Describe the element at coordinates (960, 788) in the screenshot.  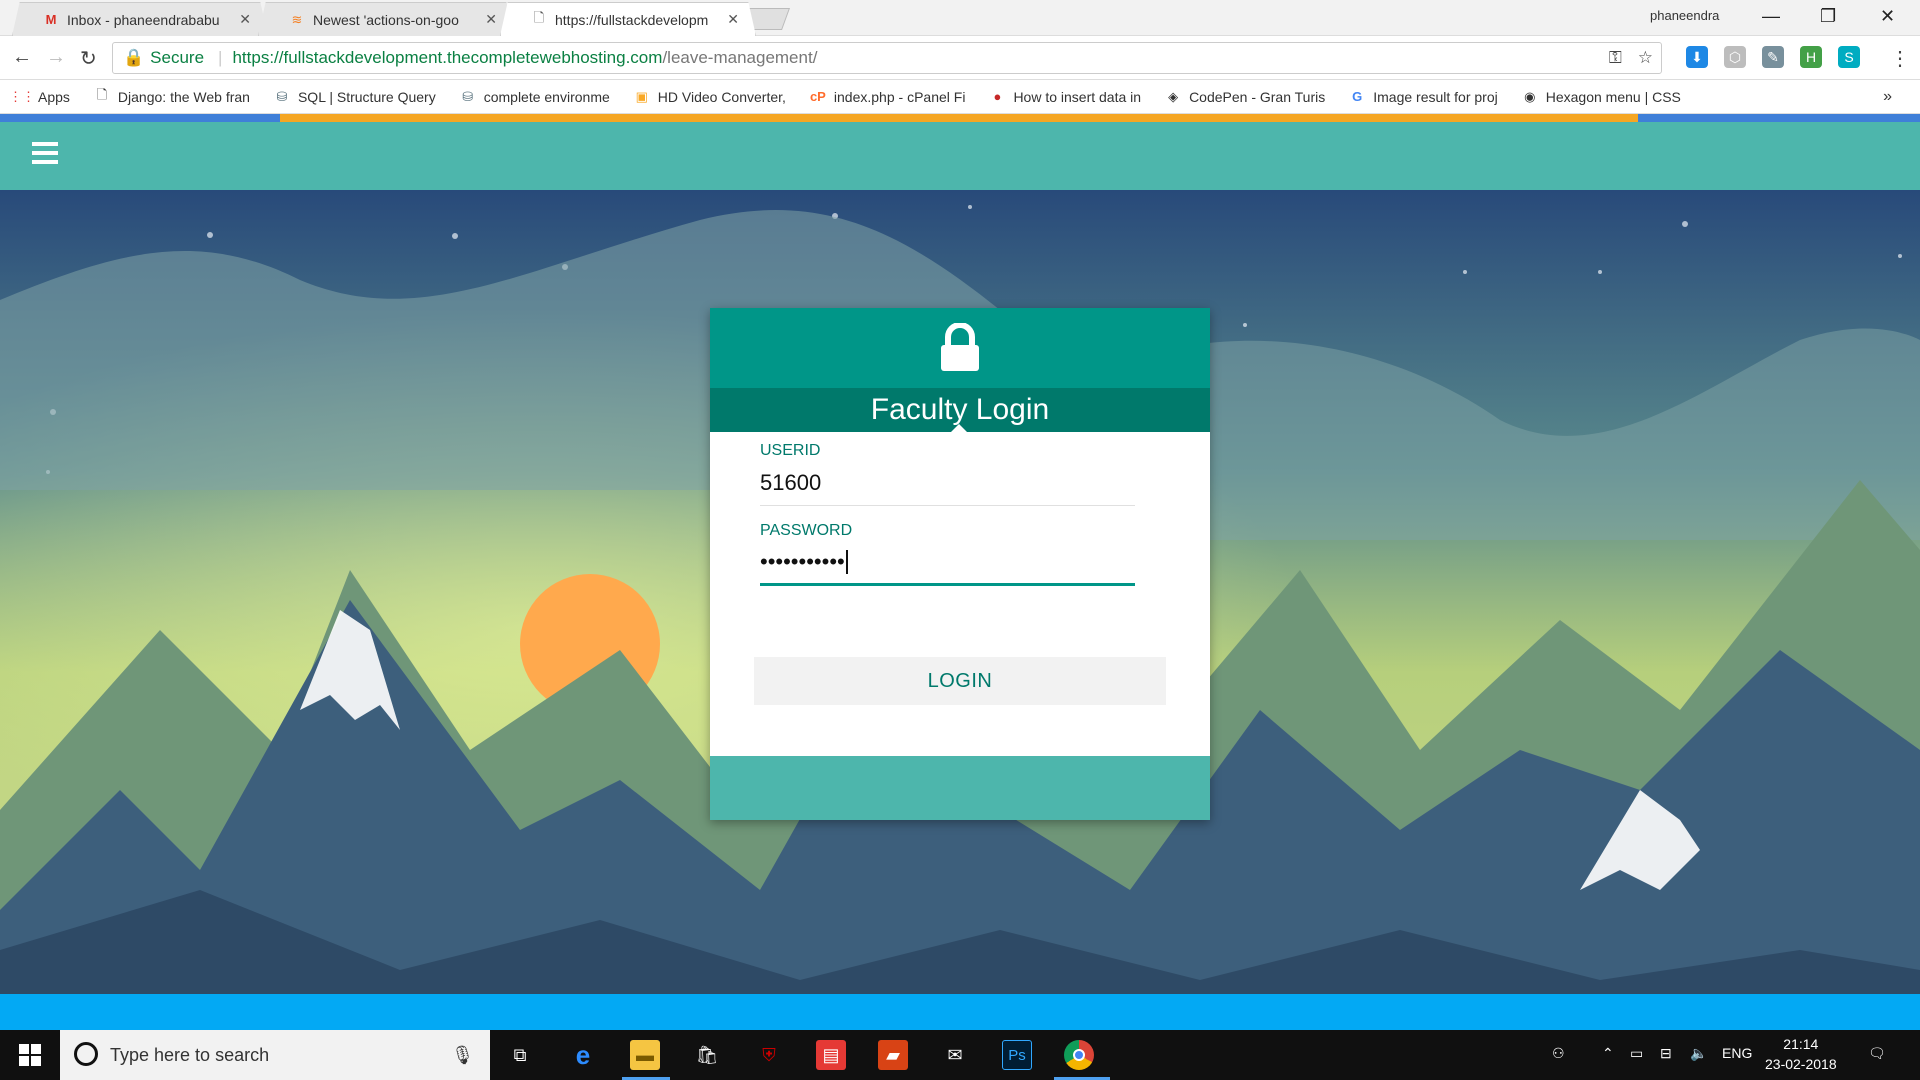
I see `card-footer` at that location.